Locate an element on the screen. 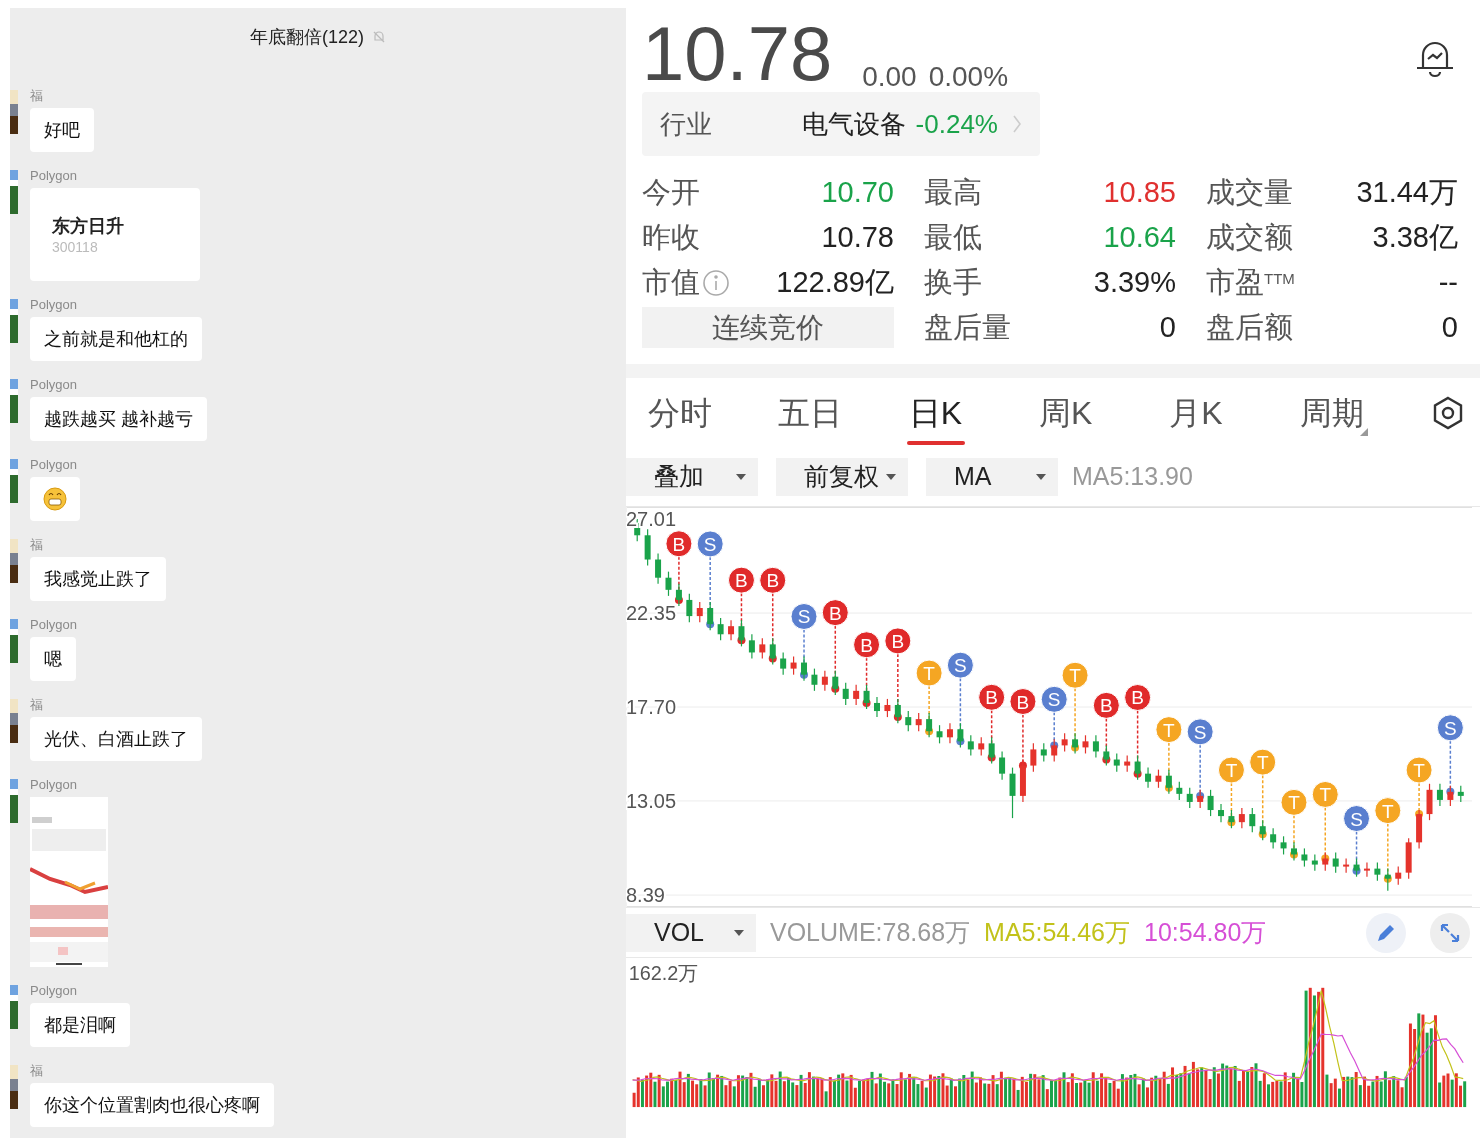 This screenshot has width=1480, height=1138. trading-status-button: 连续竞价 is located at coordinates (768, 327).